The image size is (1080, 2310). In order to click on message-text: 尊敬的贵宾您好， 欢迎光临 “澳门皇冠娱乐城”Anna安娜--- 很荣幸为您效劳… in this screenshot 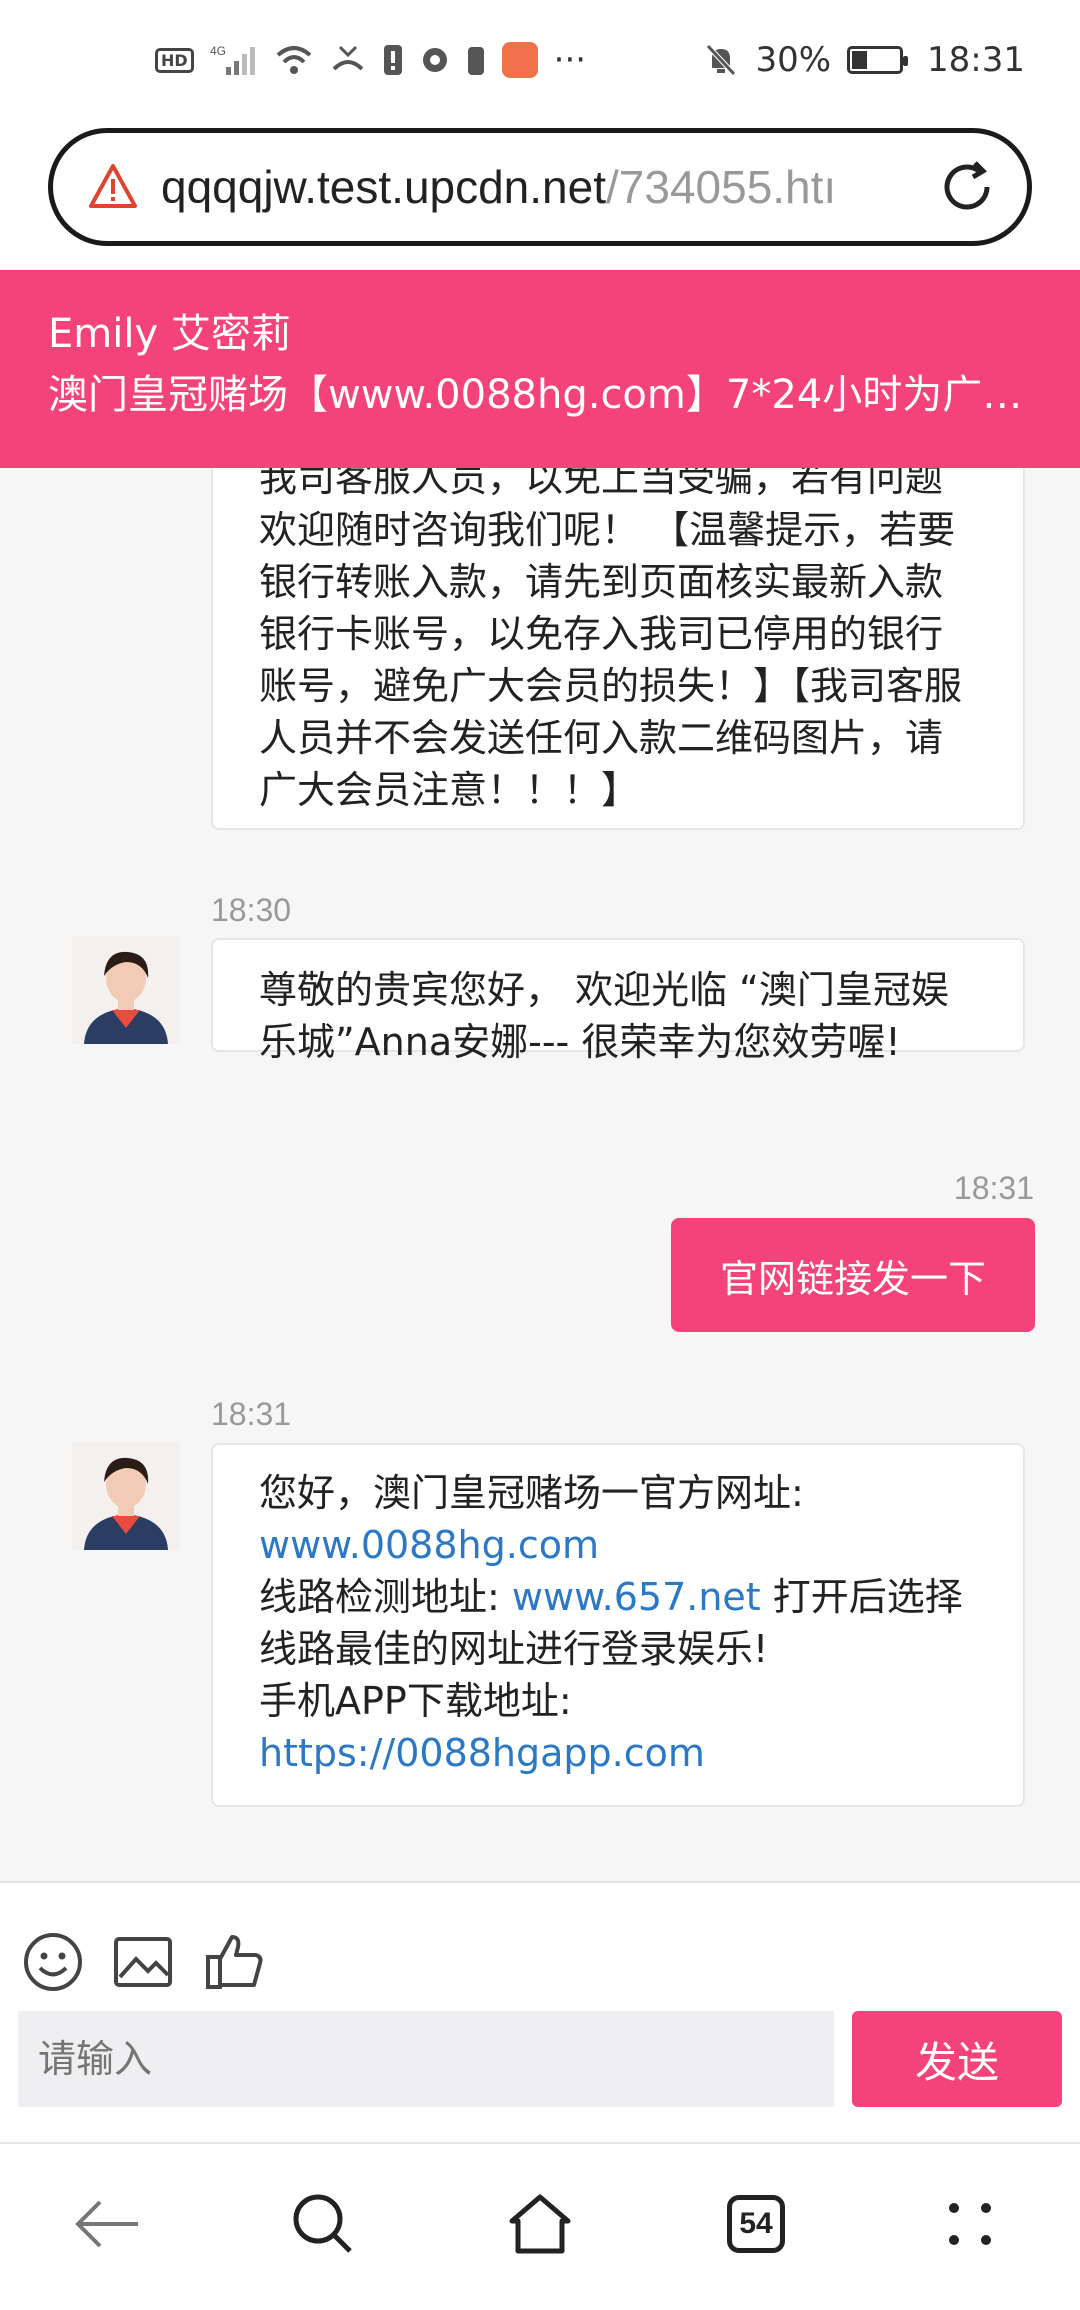, I will do `click(604, 1016)`.